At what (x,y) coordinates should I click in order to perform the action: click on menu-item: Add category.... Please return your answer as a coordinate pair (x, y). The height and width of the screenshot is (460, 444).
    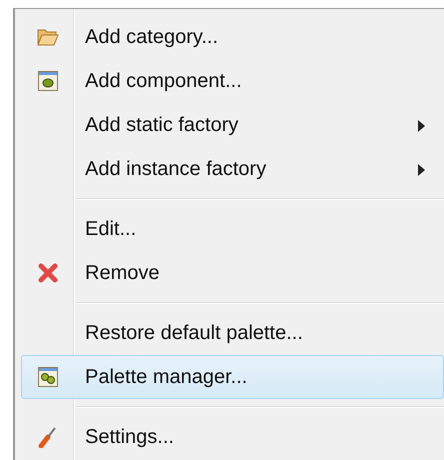
    Looking at the image, I should click on (232, 37).